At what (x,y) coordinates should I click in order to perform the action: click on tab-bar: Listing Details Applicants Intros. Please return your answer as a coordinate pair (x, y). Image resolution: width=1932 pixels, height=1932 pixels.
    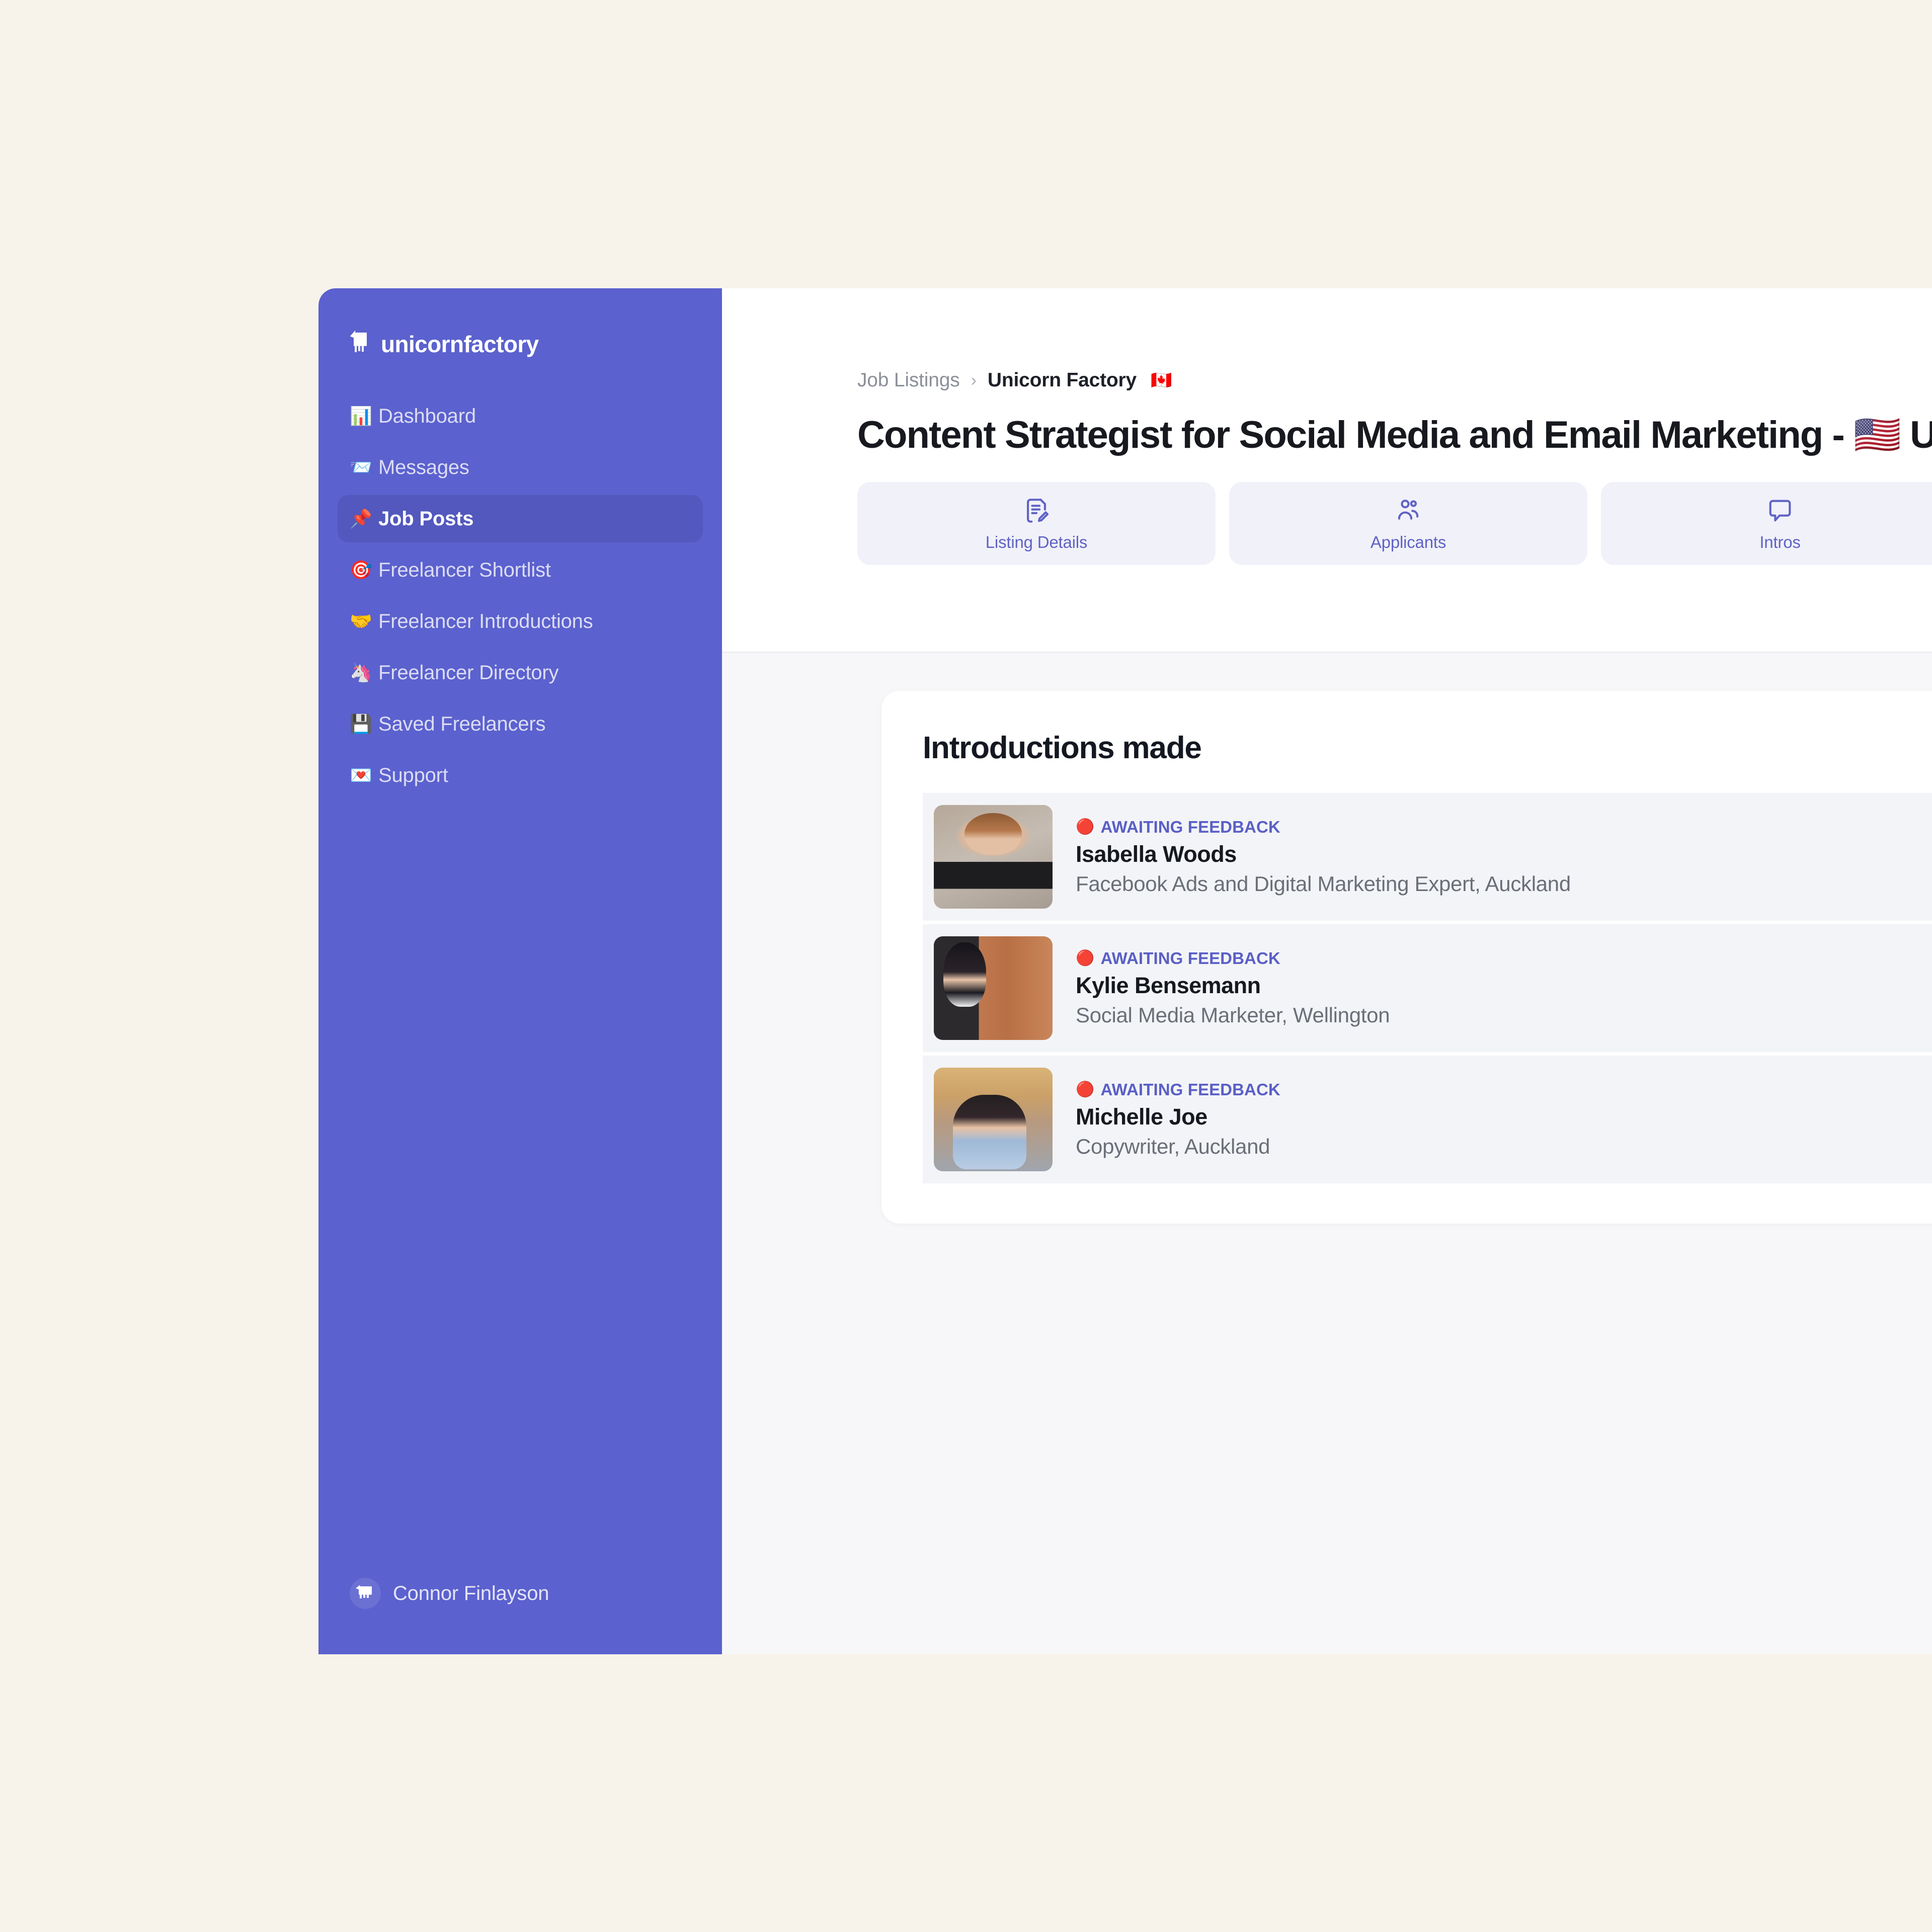
    Looking at the image, I should click on (1394, 524).